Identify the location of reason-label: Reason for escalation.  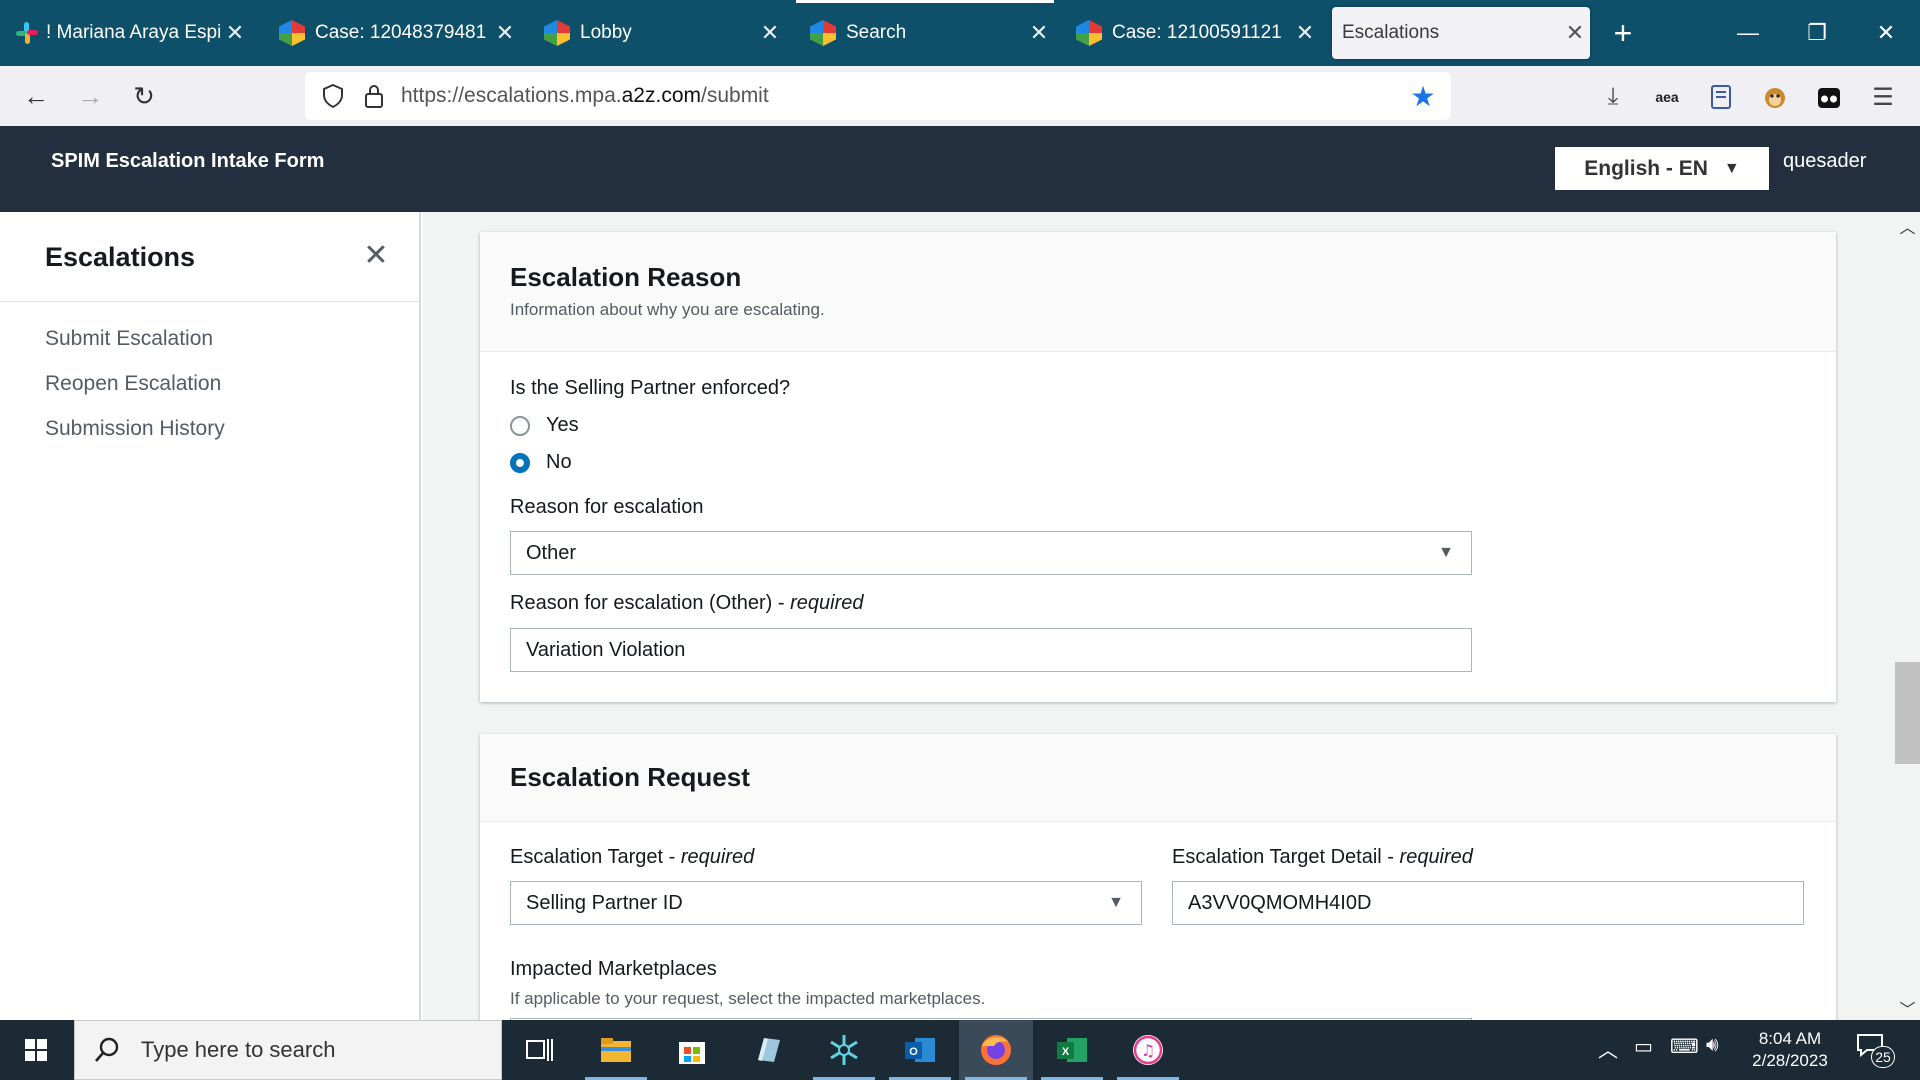
(607, 507).